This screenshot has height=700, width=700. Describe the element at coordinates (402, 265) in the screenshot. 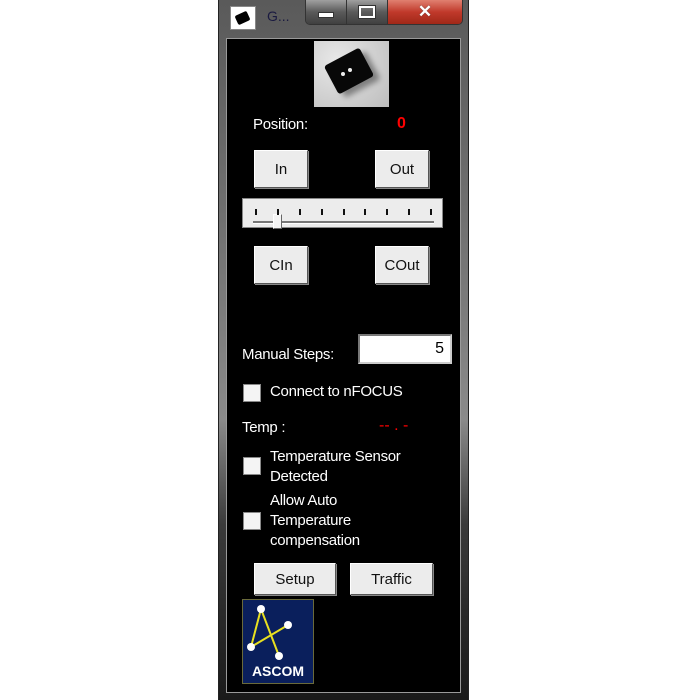

I see `cout-button: COut` at that location.